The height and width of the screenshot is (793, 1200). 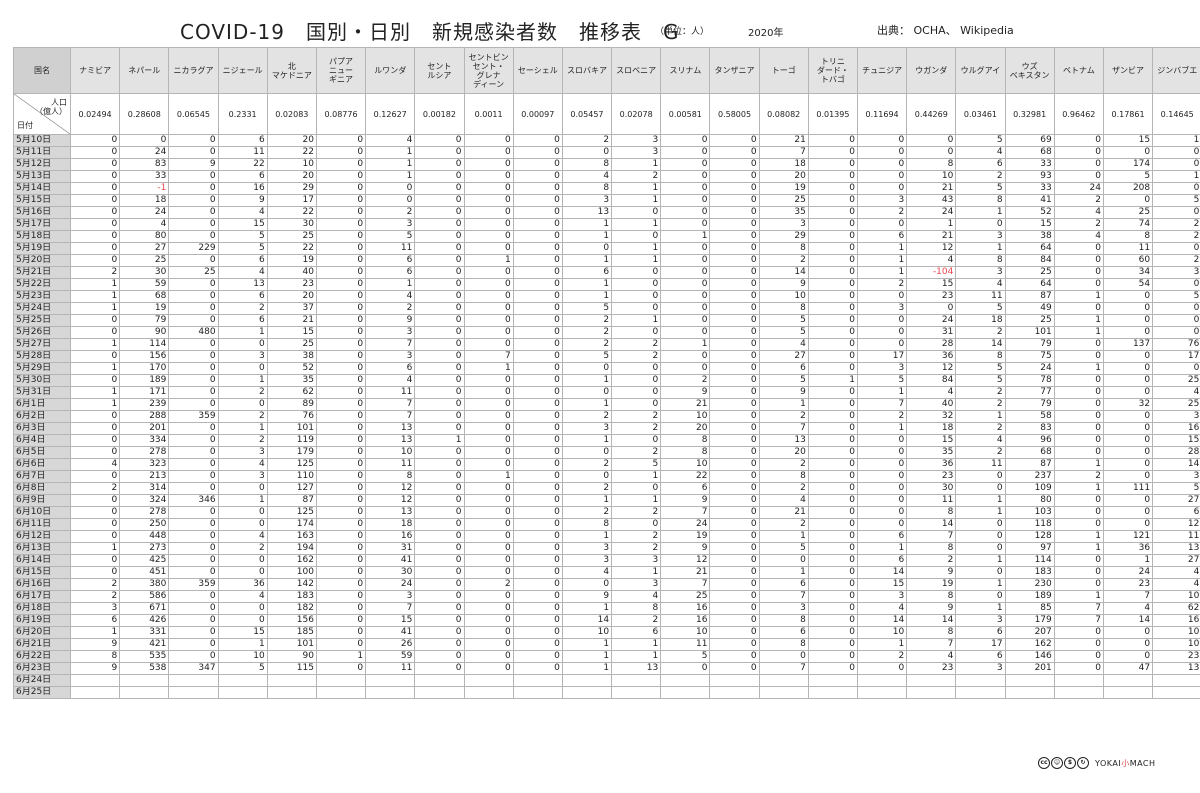 What do you see at coordinates (587, 596) in the screenshot?
I see `case-count-cell: 9` at bounding box center [587, 596].